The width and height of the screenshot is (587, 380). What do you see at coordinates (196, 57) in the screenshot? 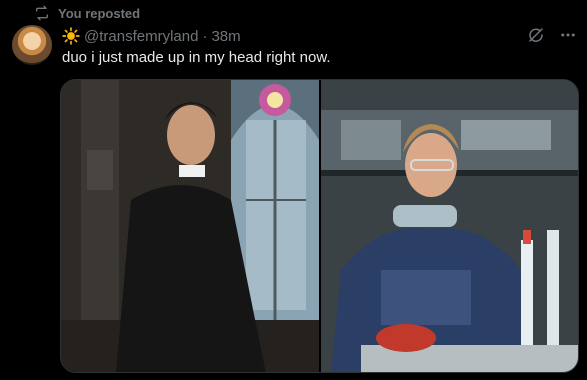
I see `post-text: duo i just made up in my head right now.` at bounding box center [196, 57].